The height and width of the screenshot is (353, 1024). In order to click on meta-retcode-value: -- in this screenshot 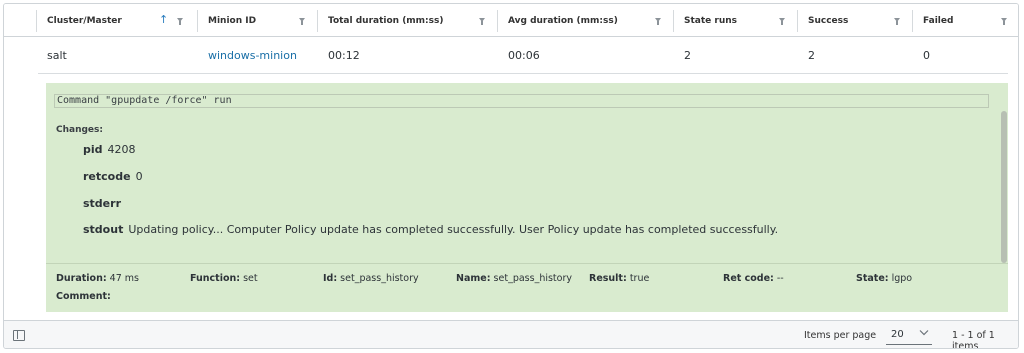, I will do `click(780, 278)`.